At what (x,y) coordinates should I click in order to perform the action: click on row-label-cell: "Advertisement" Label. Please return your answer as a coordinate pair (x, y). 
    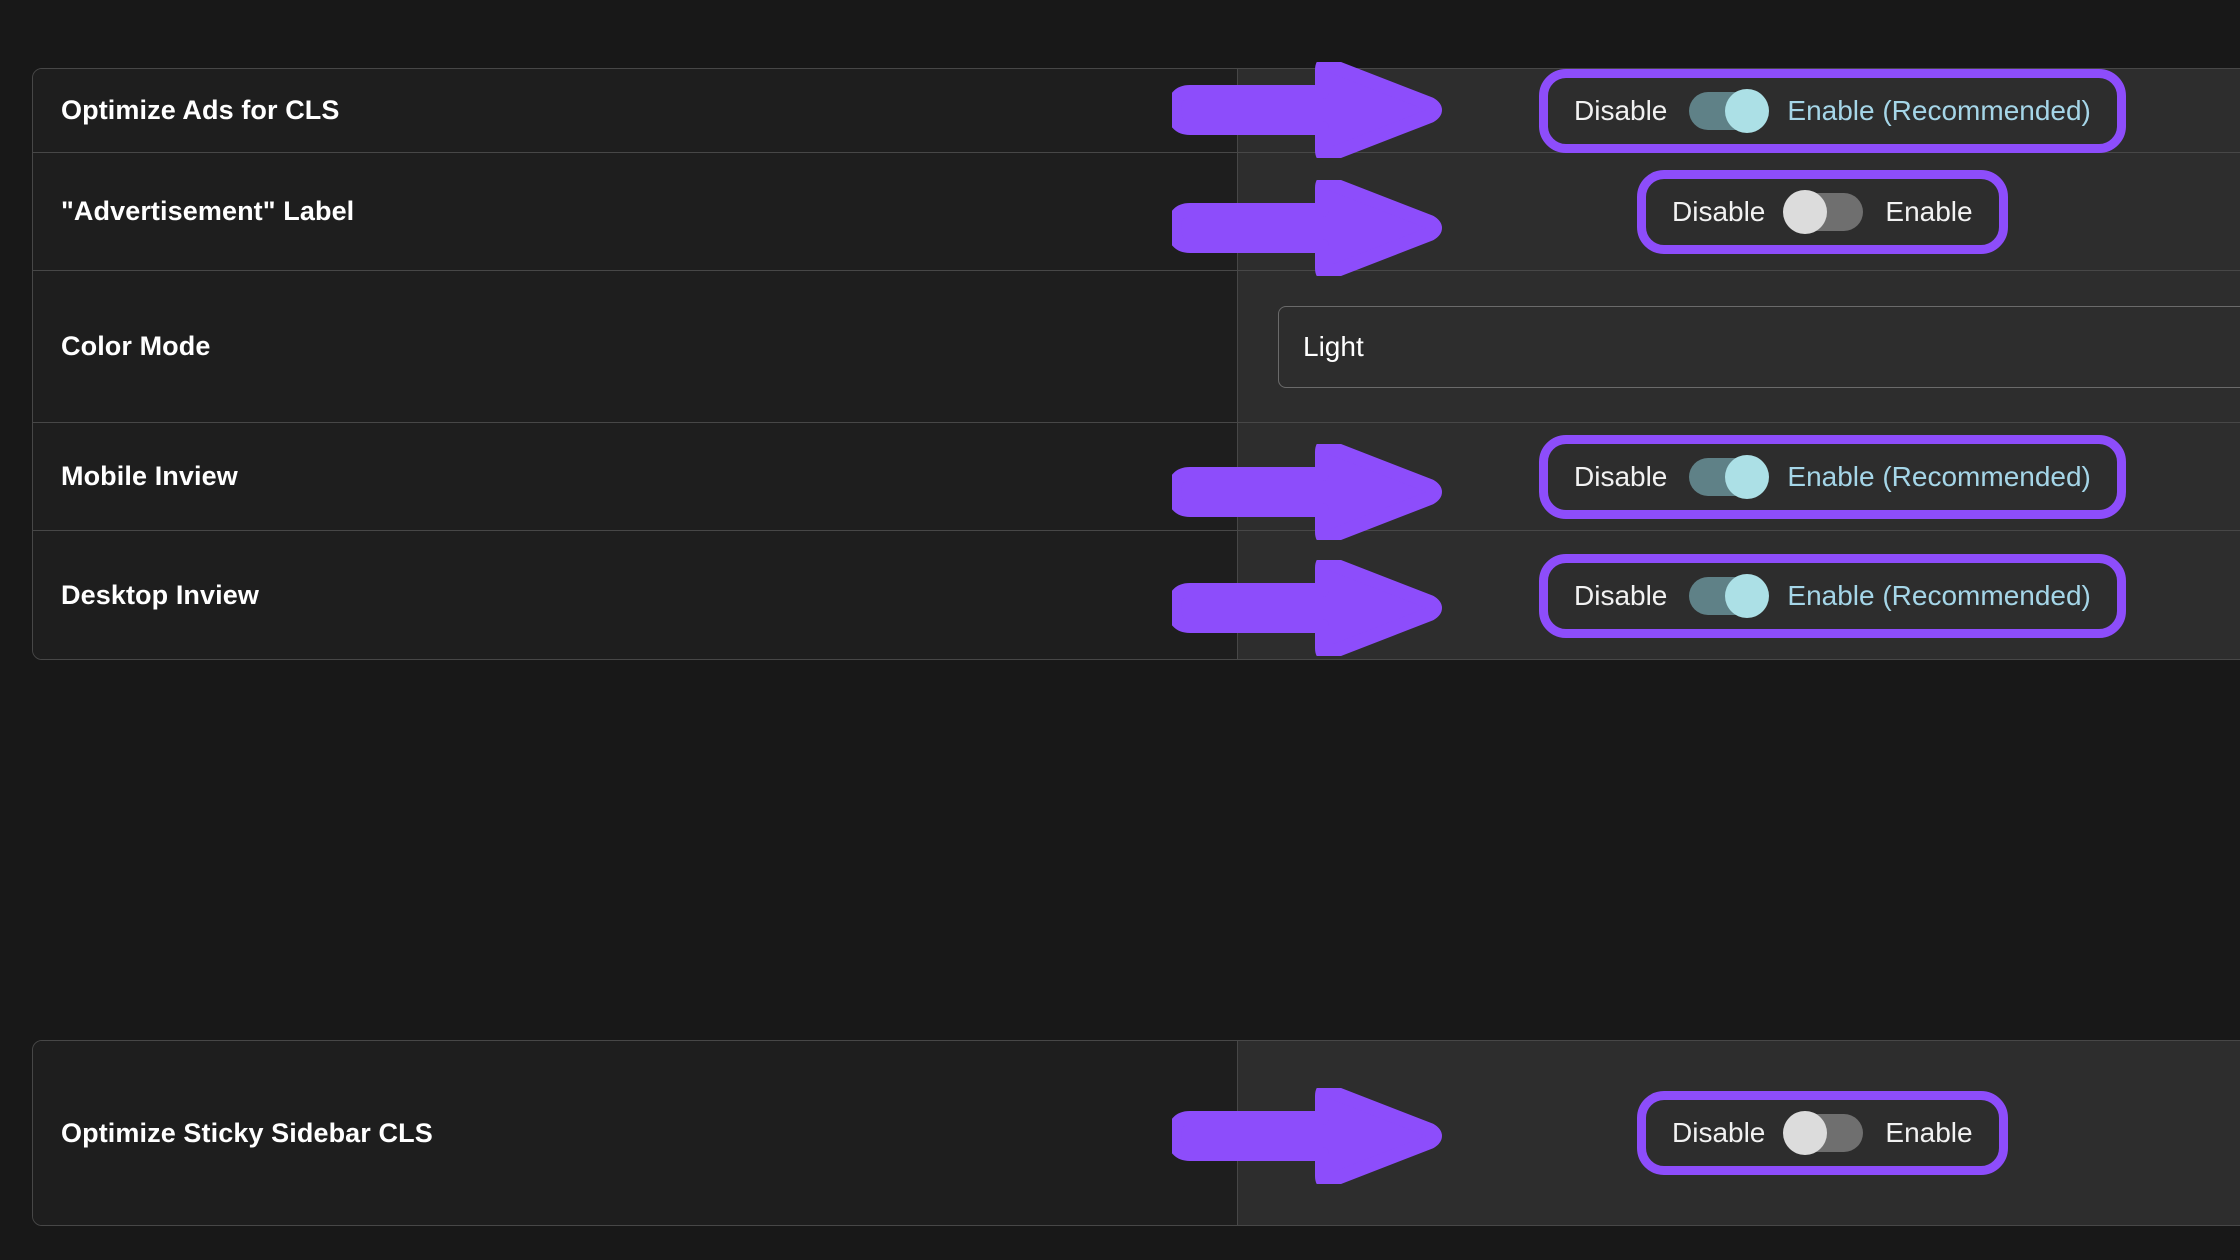
    Looking at the image, I should click on (635, 211).